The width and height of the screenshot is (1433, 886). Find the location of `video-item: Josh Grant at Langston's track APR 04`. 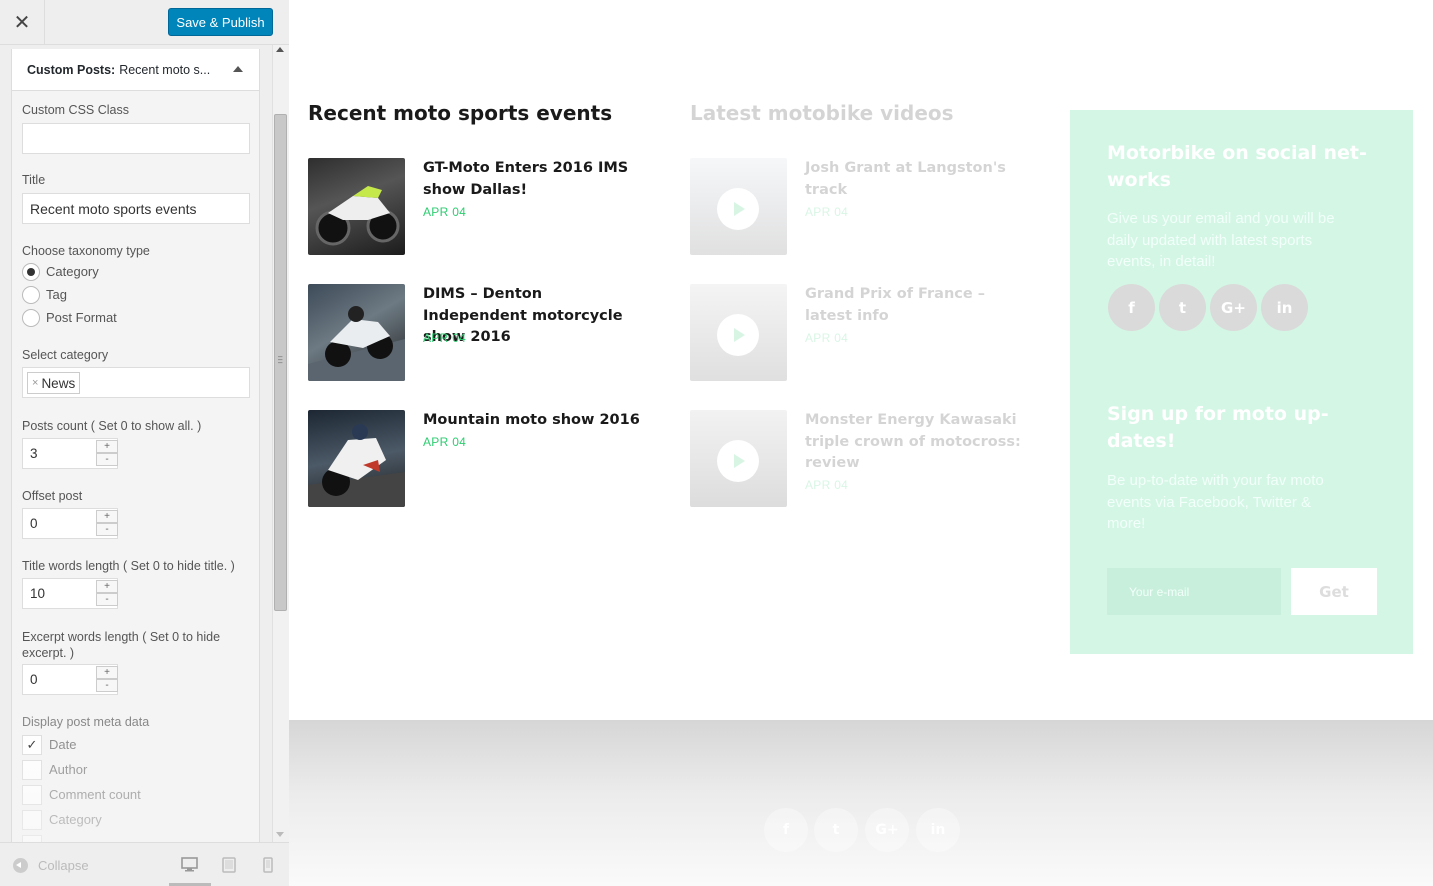

video-item: Josh Grant at Langston's track APR 04 is located at coordinates (865, 207).